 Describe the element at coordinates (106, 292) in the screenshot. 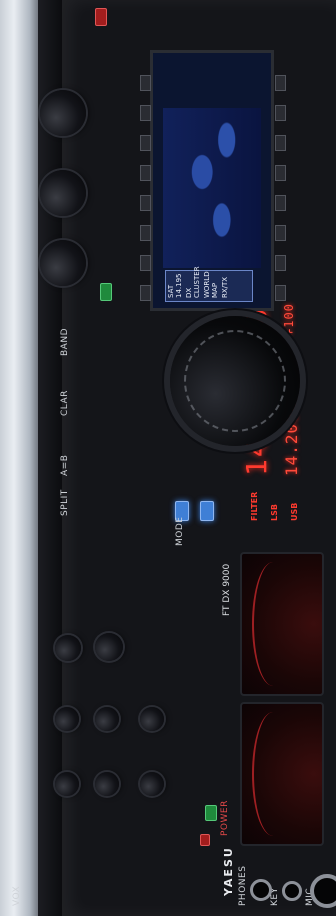

I see `green-button` at that location.